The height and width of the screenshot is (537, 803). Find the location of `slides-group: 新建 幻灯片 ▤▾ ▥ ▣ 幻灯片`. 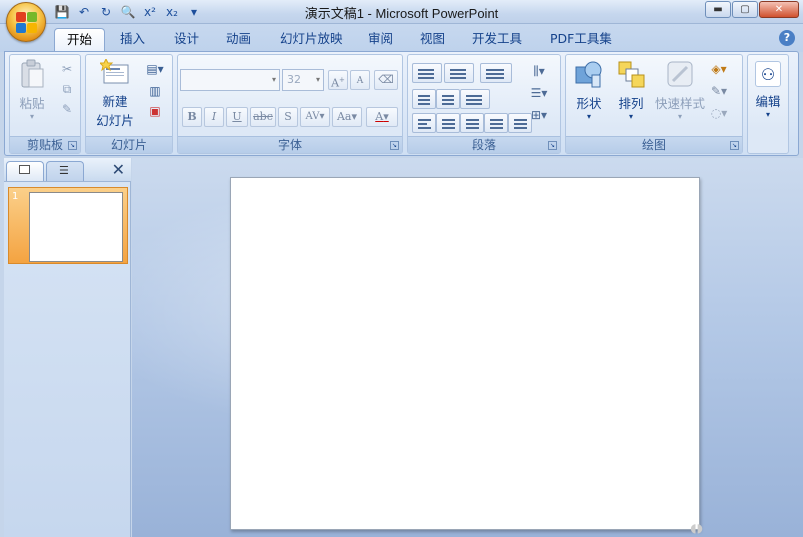

slides-group: 新建 幻灯片 ▤▾ ▥ ▣ 幻灯片 is located at coordinates (129, 104).